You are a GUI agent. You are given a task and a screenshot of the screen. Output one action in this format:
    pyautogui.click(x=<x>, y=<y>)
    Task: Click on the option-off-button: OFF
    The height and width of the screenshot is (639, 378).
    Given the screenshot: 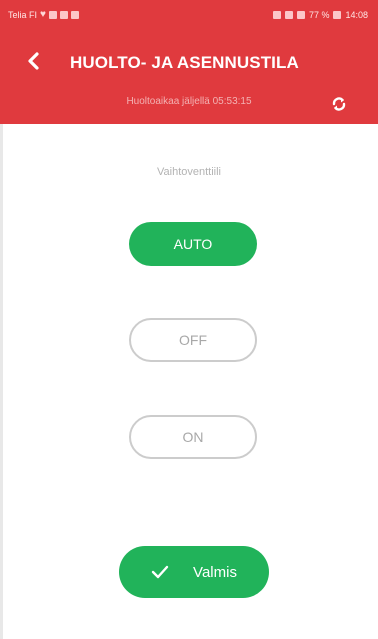 What is the action you would take?
    pyautogui.click(x=193, y=340)
    